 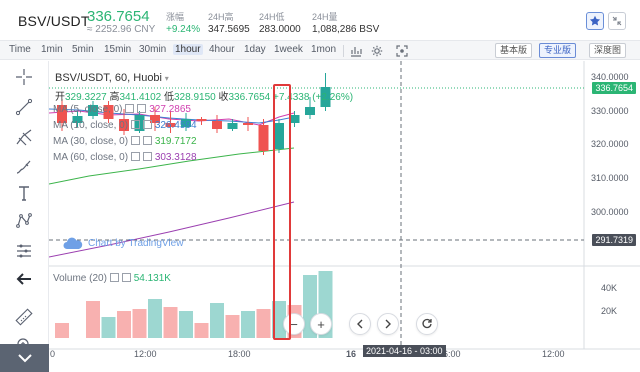 I want to click on tf-1mon: 1mon, so click(x=323, y=49).